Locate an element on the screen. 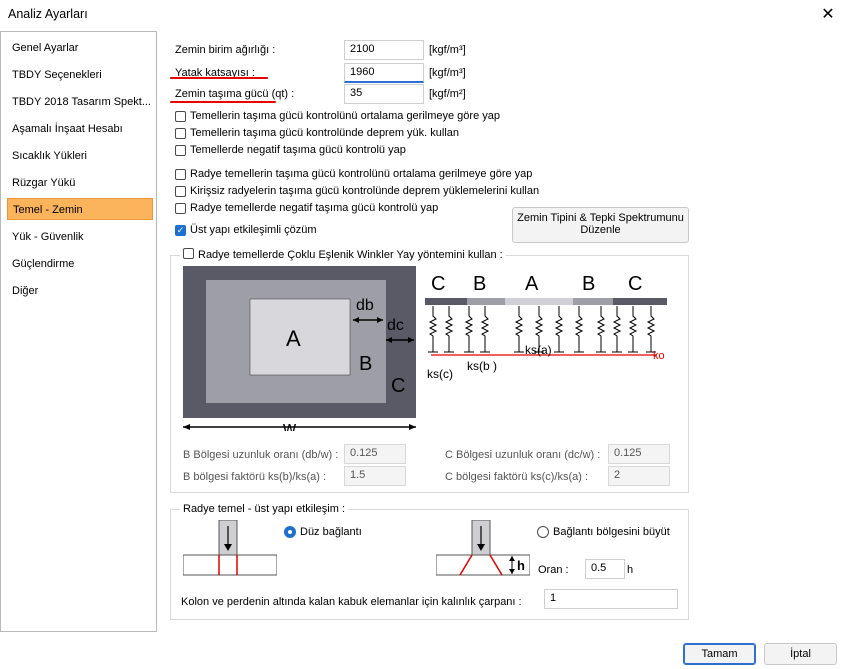 The height and width of the screenshot is (669, 842). winkler-method-checkbox is located at coordinates (188, 253).